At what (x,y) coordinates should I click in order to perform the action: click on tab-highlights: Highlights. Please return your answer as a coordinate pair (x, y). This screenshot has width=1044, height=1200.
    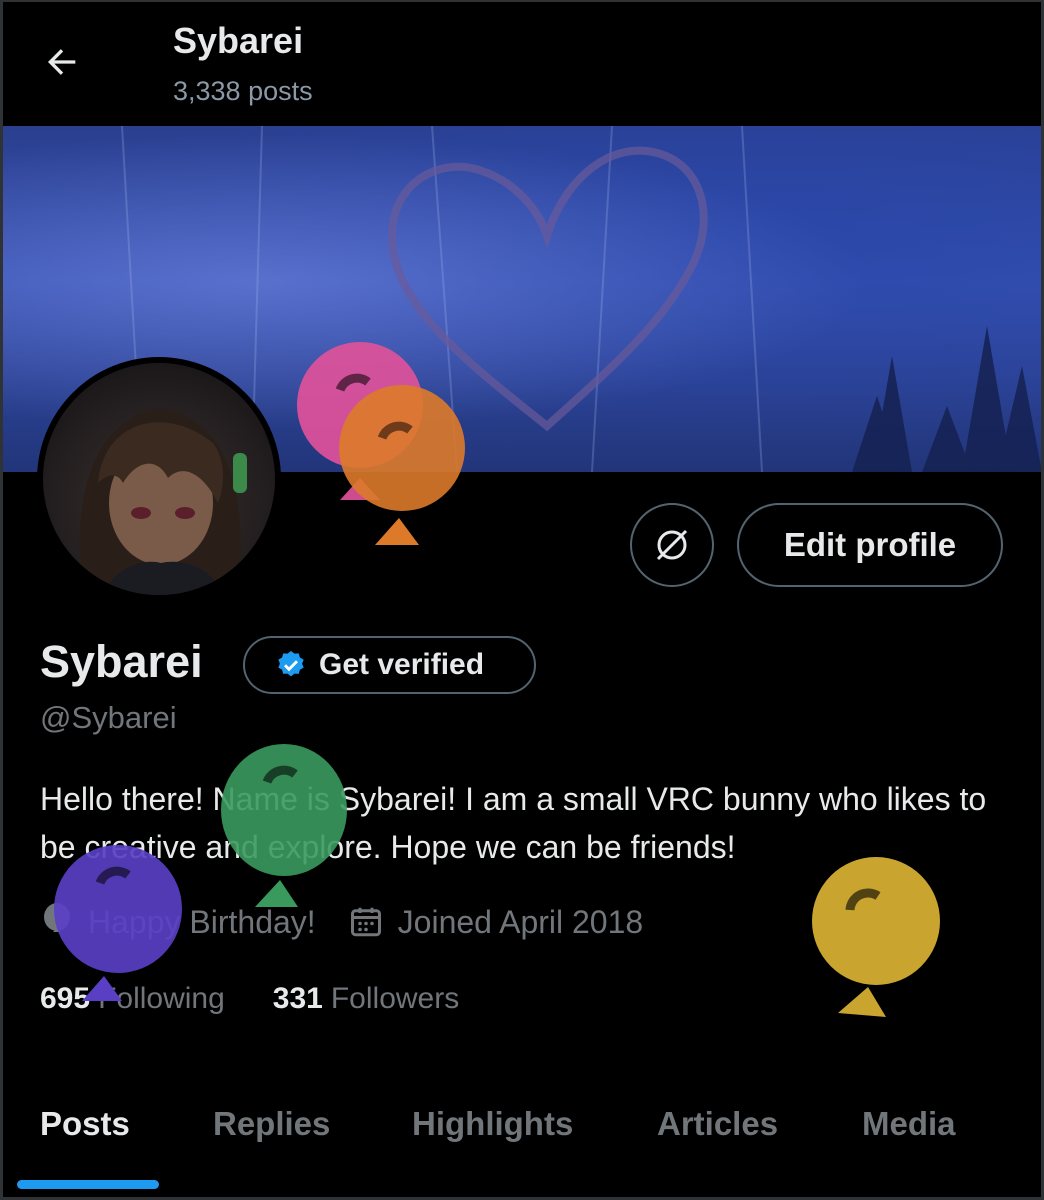
    Looking at the image, I should click on (492, 1124).